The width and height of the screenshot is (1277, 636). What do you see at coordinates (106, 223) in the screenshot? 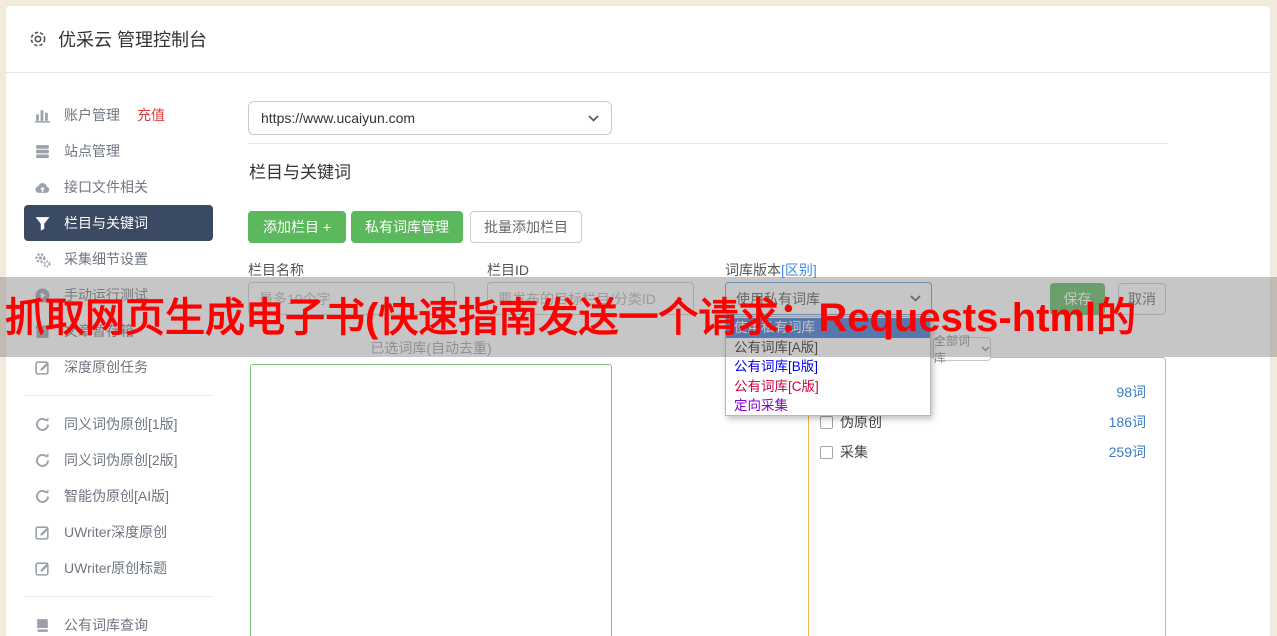
I see `sidebar-item-label: 栏目与关键词` at bounding box center [106, 223].